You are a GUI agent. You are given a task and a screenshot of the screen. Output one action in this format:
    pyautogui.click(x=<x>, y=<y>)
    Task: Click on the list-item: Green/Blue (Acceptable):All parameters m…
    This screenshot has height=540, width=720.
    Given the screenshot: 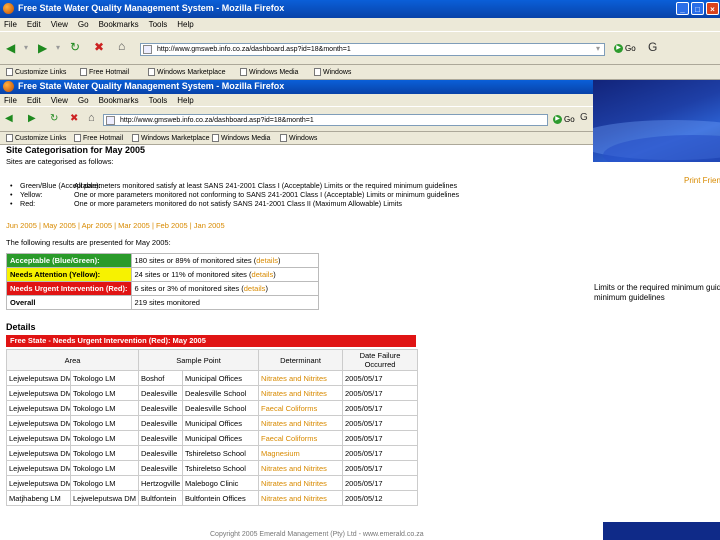 What is the action you would take?
    pyautogui.click(x=232, y=185)
    